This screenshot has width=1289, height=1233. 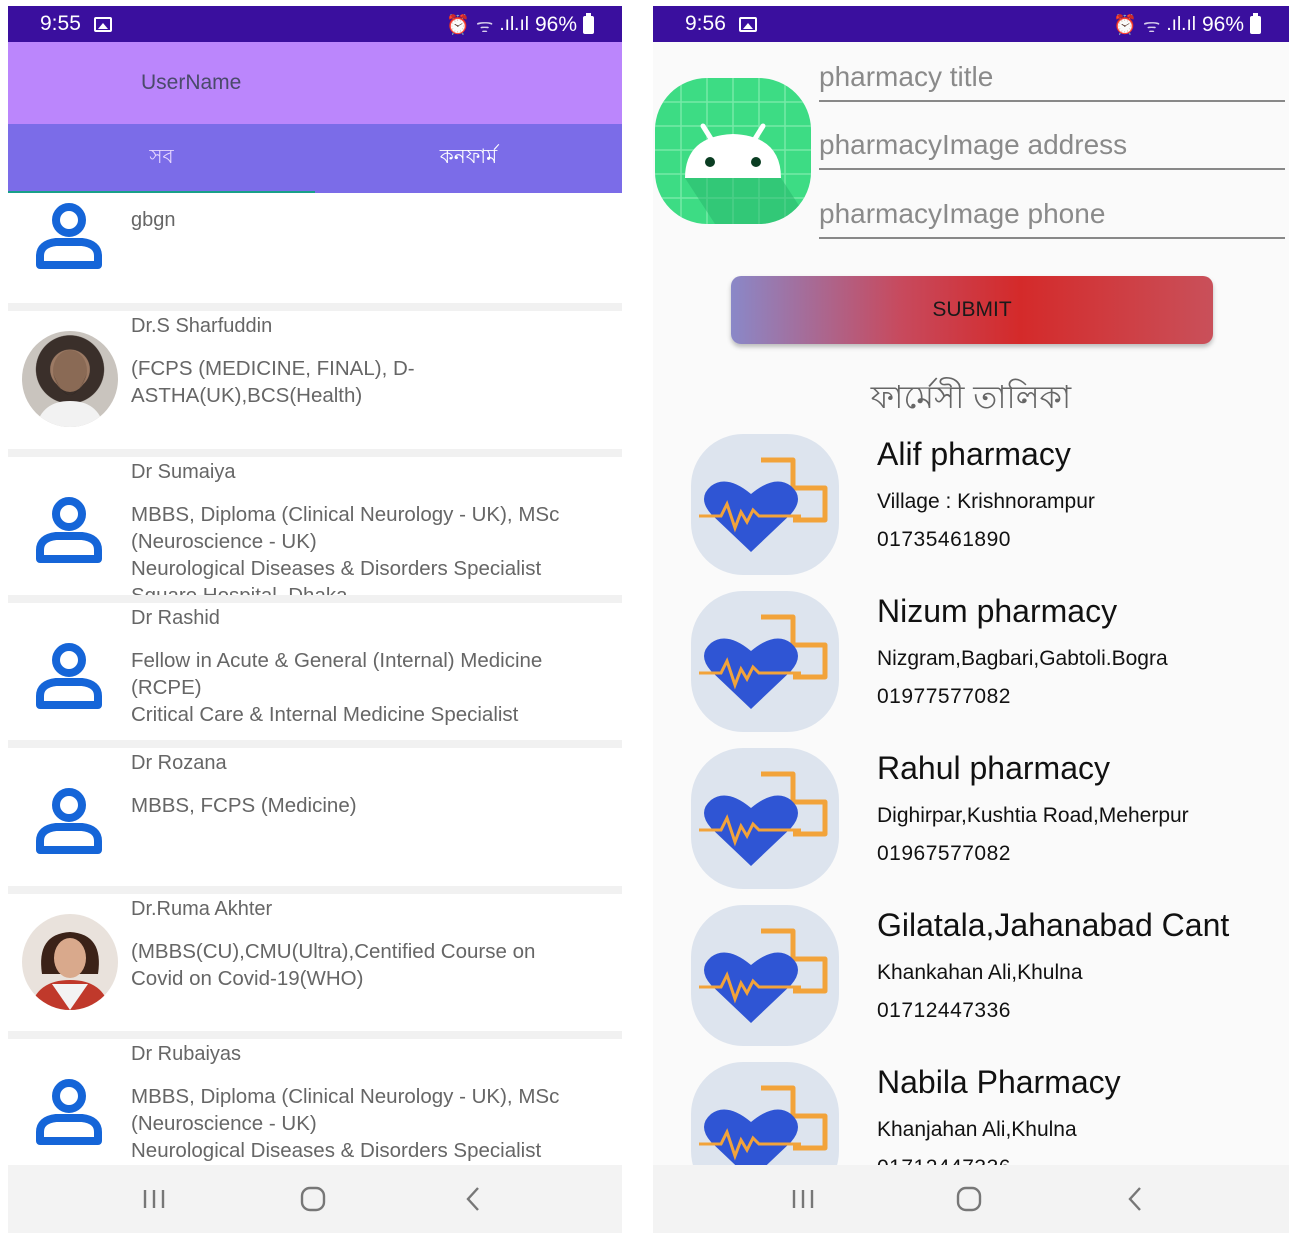 What do you see at coordinates (1022, 658) in the screenshot?
I see `pharmacy-address: Nizgram,Bagbari,Gabtoli.Bogra` at bounding box center [1022, 658].